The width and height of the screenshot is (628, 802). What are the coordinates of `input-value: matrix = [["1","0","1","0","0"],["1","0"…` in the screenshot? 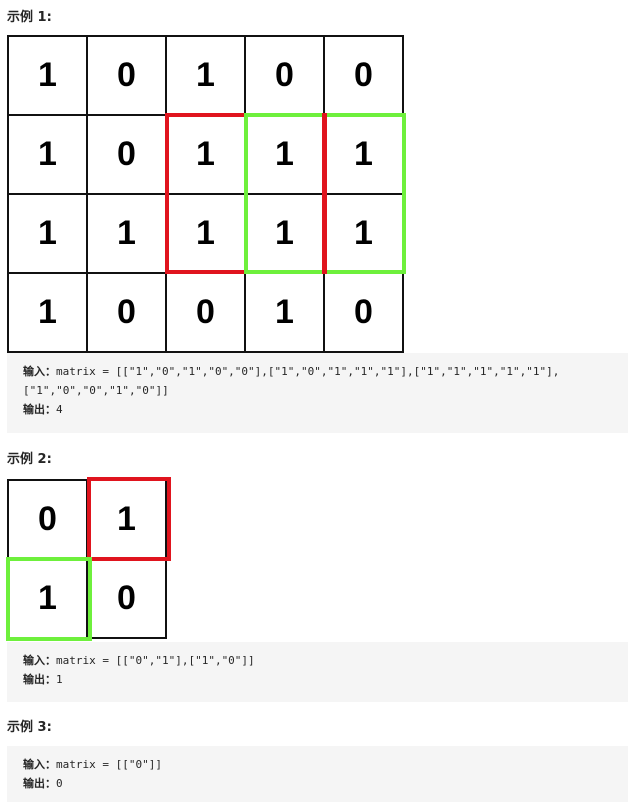 It's located at (308, 371).